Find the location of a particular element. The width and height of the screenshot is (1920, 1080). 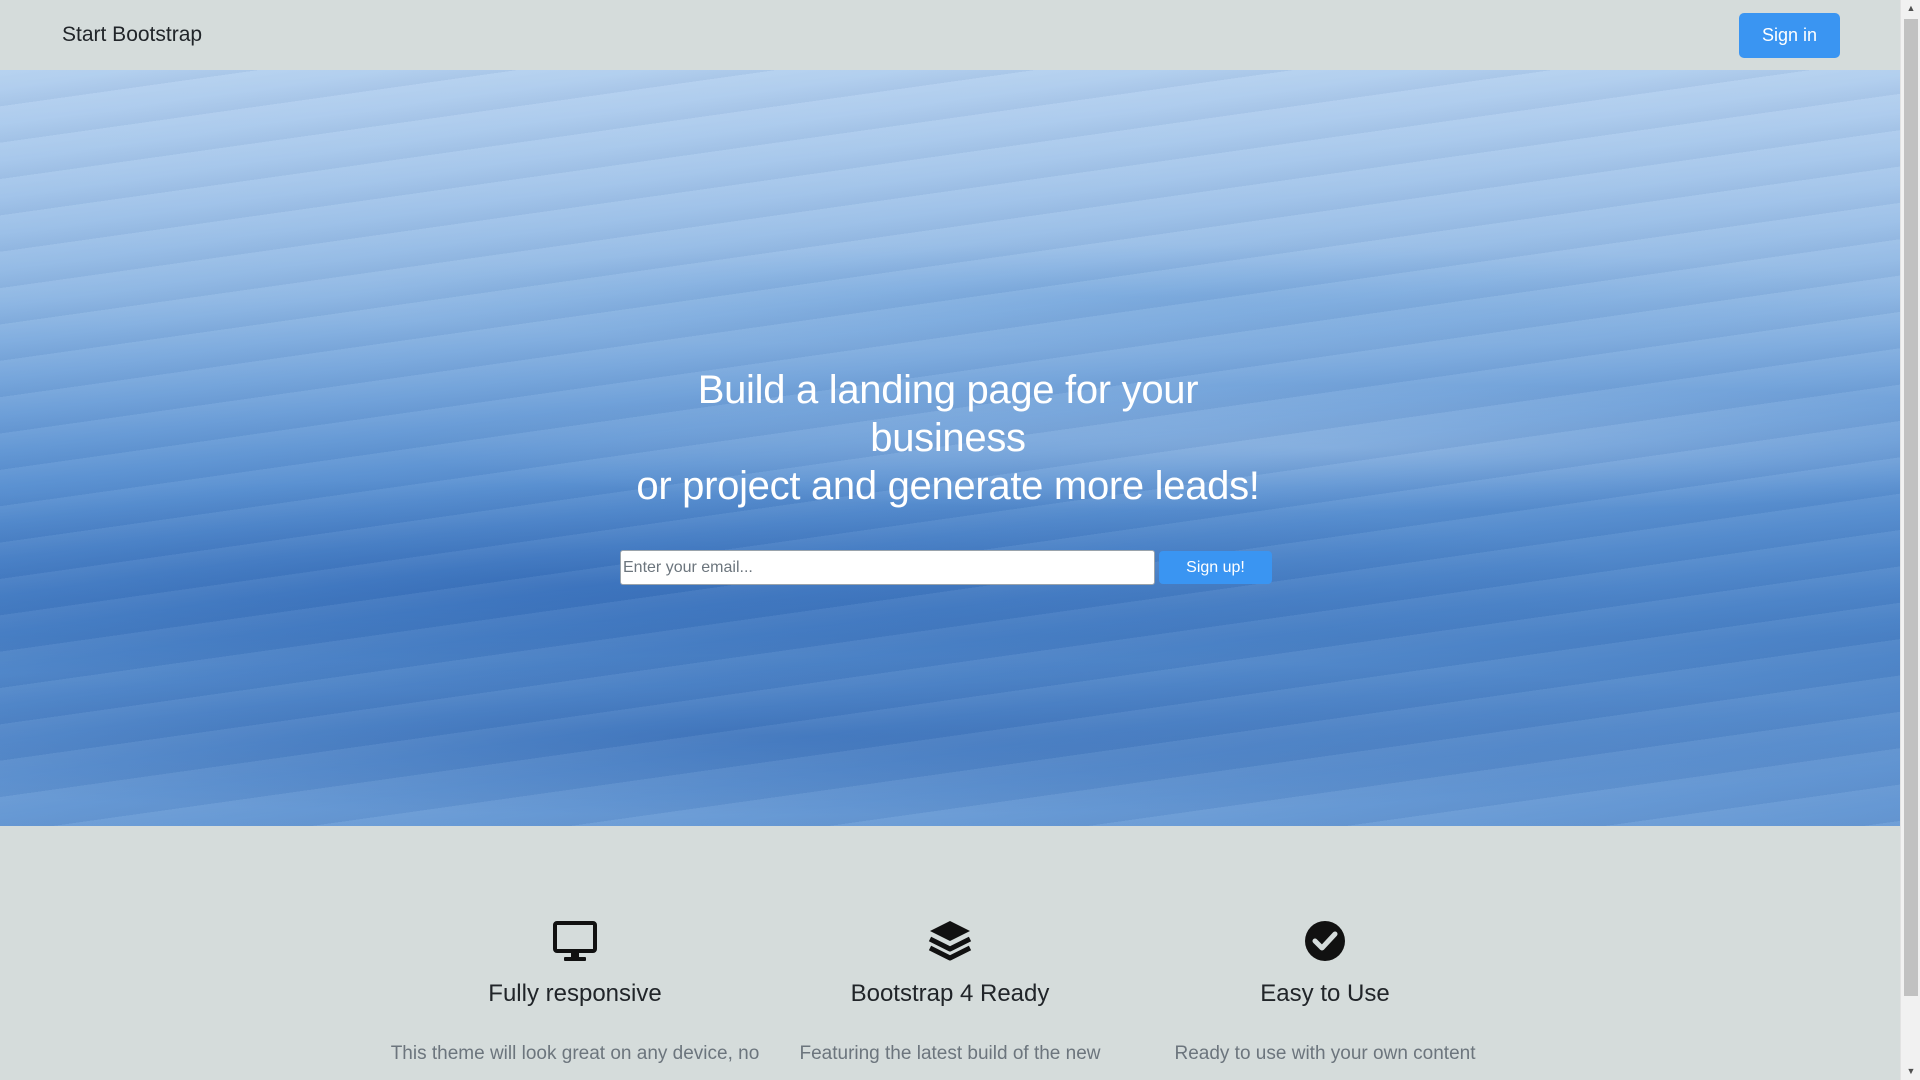

feature-title: Easy to Use is located at coordinates (1325, 993).